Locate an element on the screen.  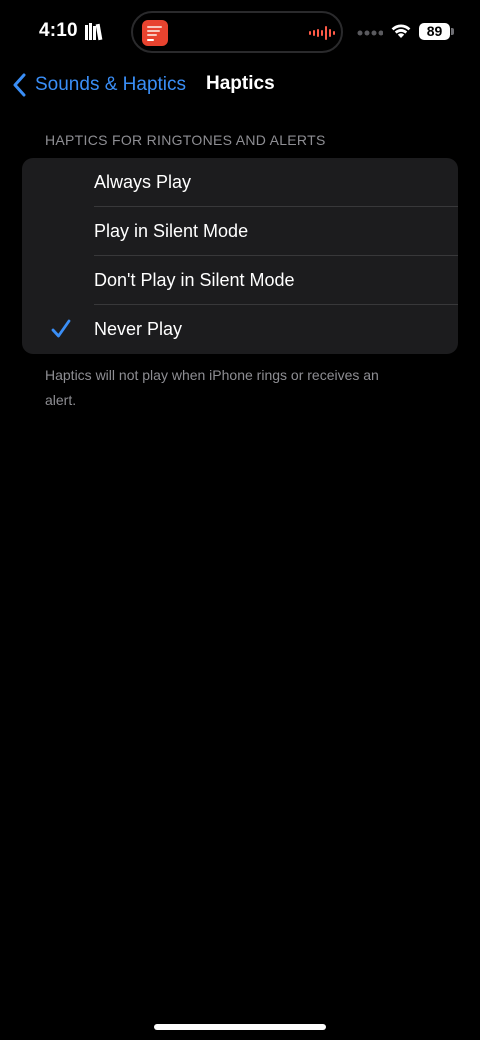
option-never-play: Never Play is located at coordinates (240, 329).